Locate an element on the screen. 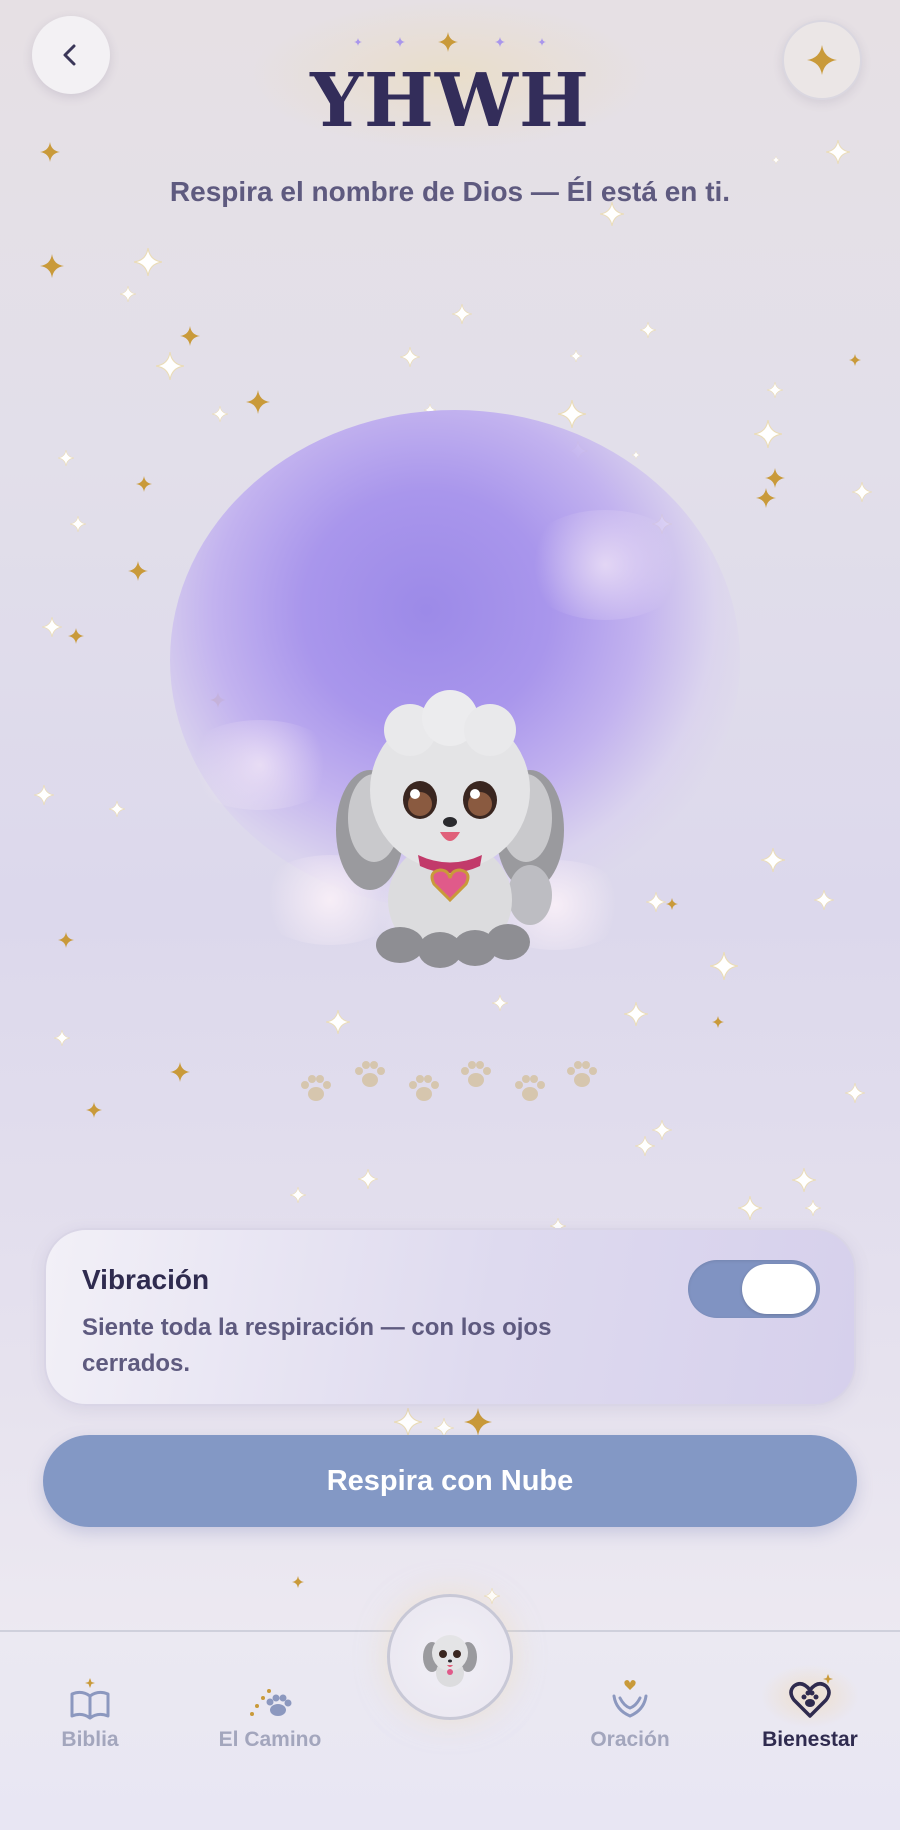  page-title: YHWH is located at coordinates (450, 101).